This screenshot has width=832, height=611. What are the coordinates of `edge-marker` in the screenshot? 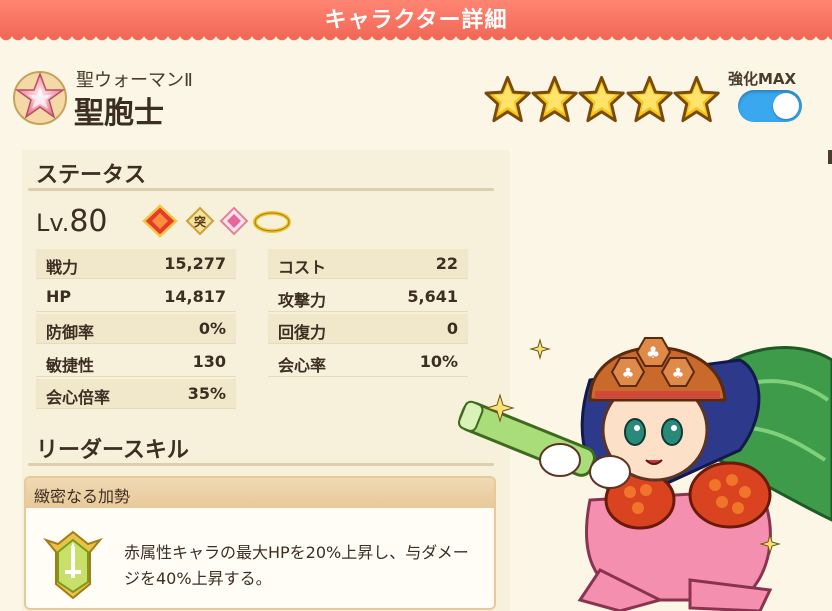 It's located at (830, 157).